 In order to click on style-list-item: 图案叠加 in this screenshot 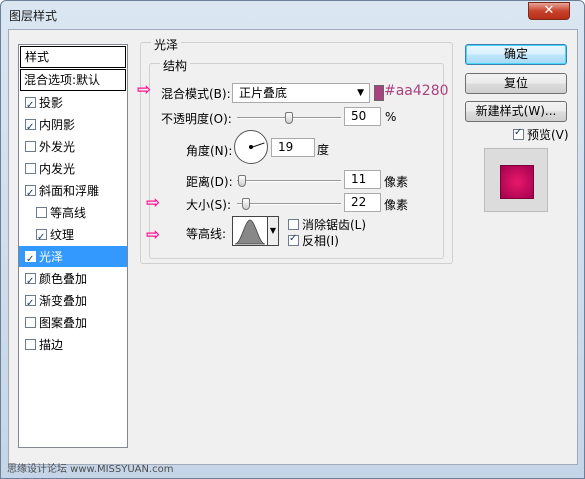, I will do `click(73, 323)`.